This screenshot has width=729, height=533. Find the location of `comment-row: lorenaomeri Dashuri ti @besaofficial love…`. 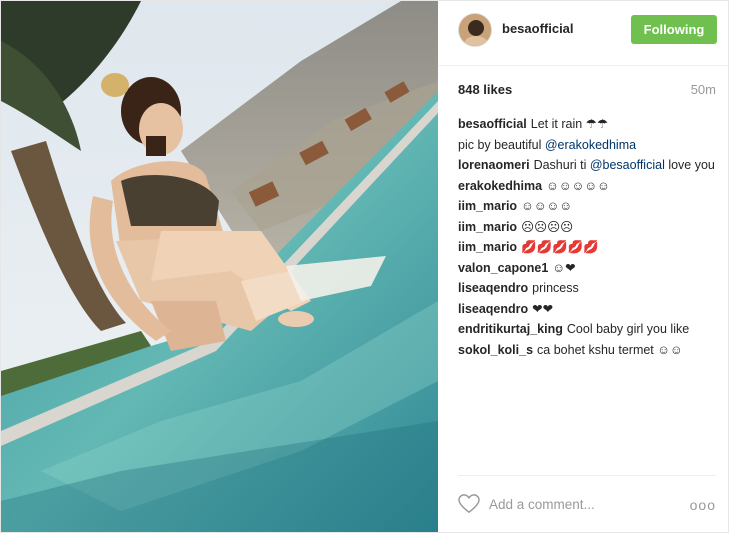

comment-row: lorenaomeri Dashuri ti @besaofficial love… is located at coordinates (587, 165).